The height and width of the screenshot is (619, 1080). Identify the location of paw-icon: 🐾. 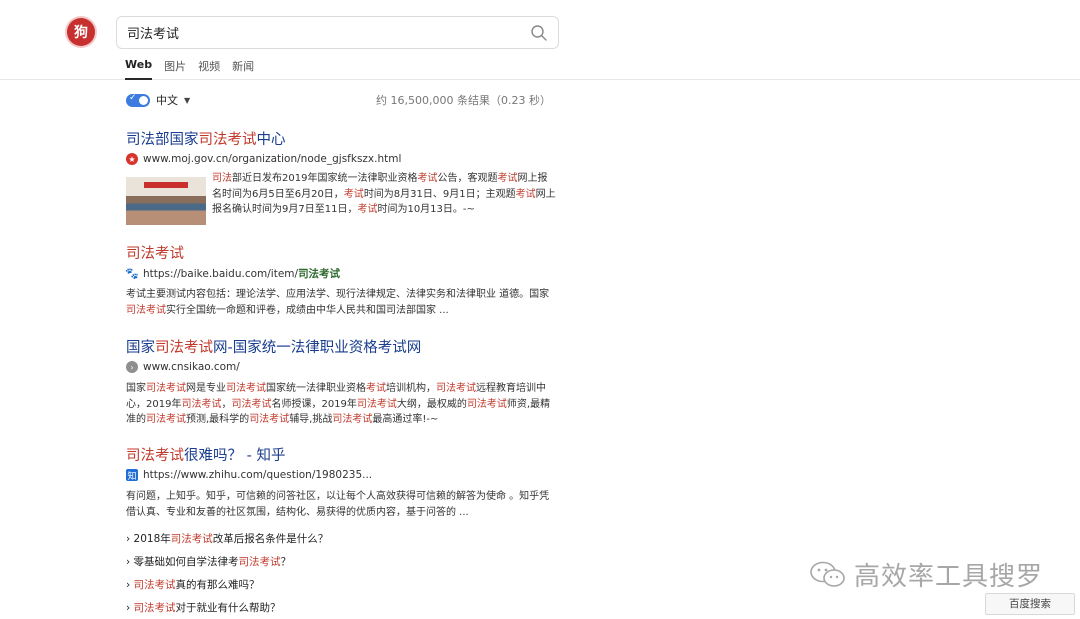
(132, 273).